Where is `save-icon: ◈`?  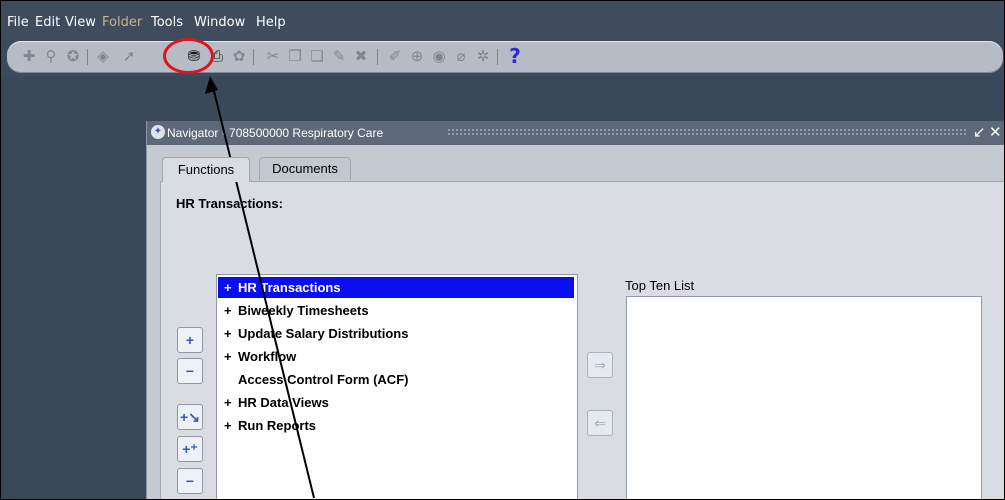 save-icon: ◈ is located at coordinates (103, 56).